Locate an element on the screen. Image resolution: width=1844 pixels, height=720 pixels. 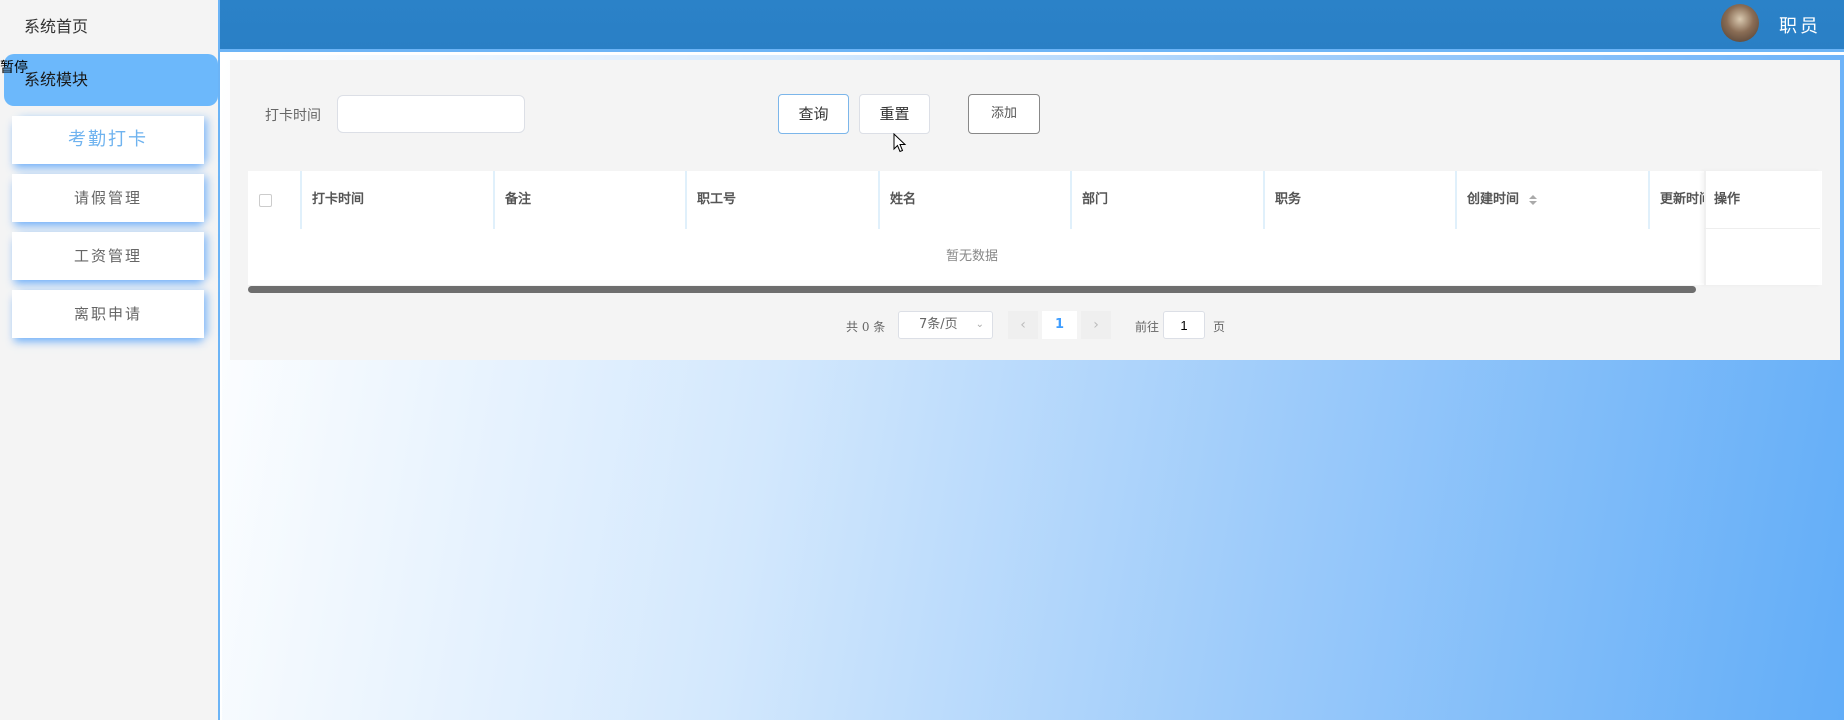
sort-caret-icon is located at coordinates (1533, 200).